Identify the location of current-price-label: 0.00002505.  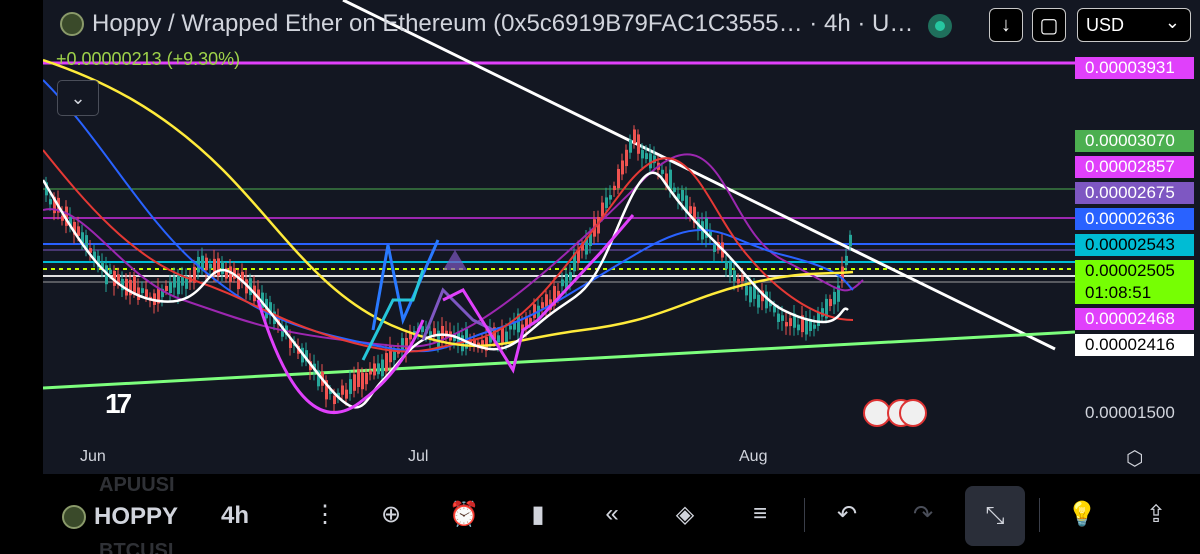
(1134, 271).